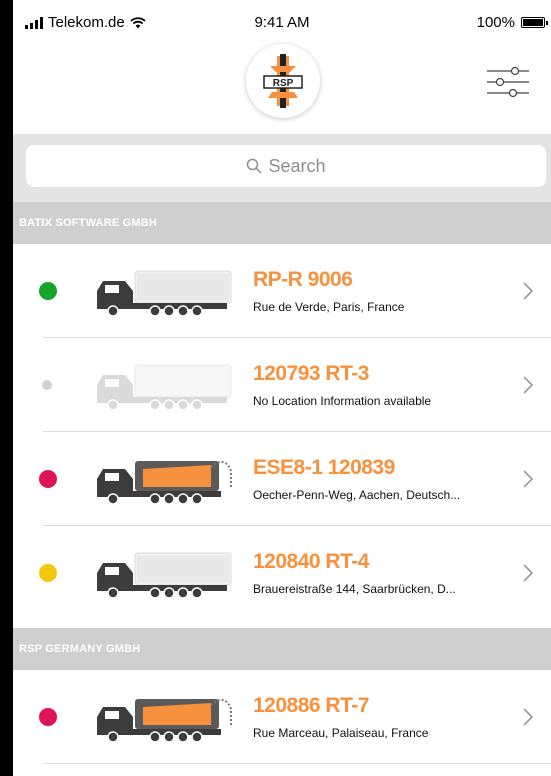  Describe the element at coordinates (303, 279) in the screenshot. I see `vehicle-plate: RP-R 9006` at that location.